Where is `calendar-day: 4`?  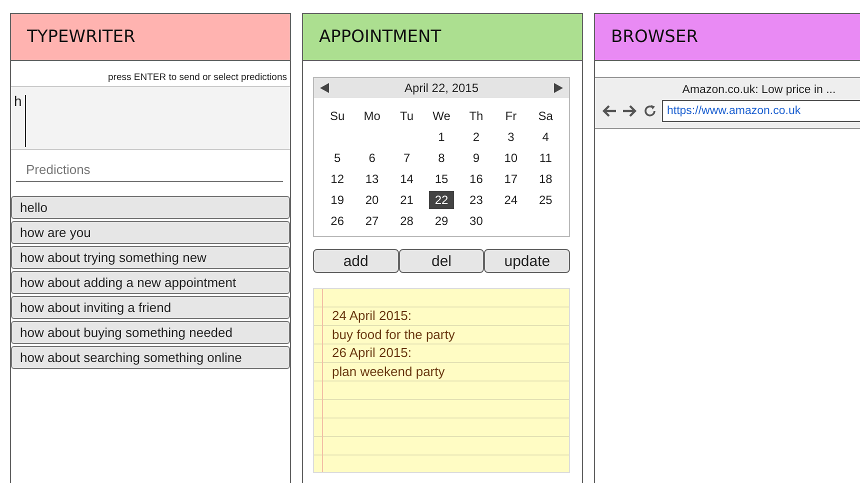
calendar-day: 4 is located at coordinates (545, 137).